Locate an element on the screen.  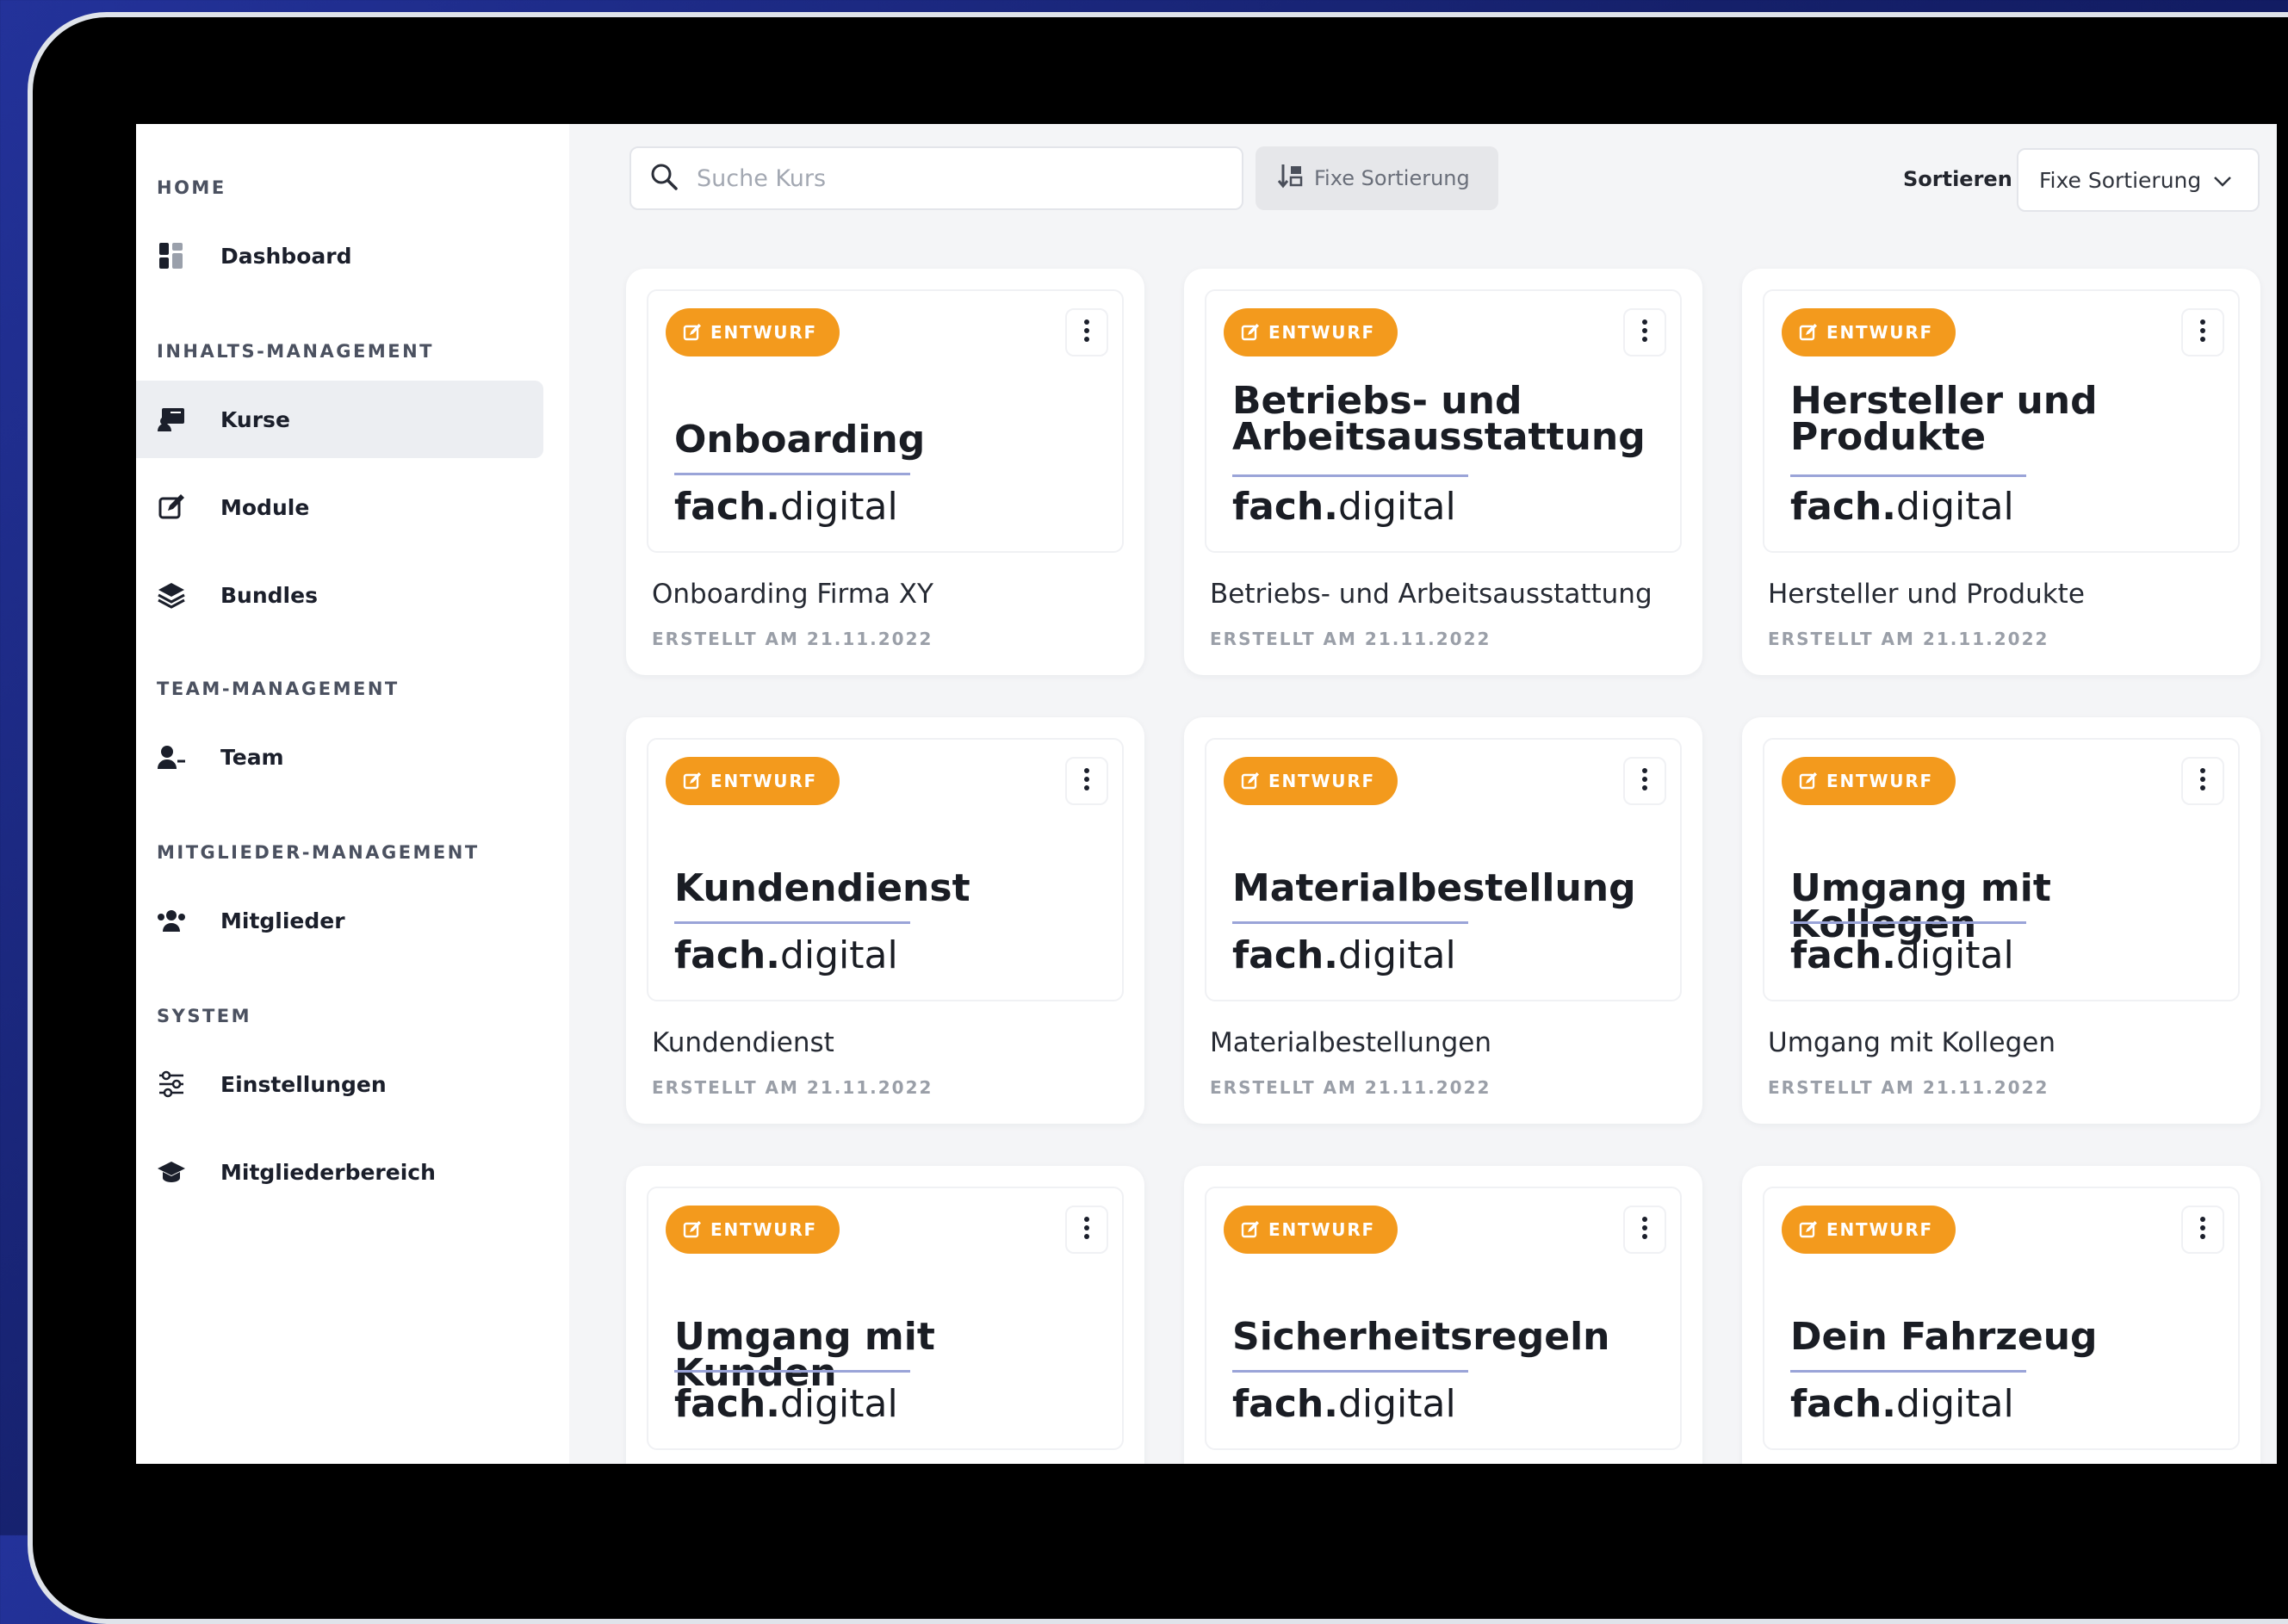
course-thumbnail: ENTWURF Dein Fahrzeug fach.digital is located at coordinates (2001, 1318).